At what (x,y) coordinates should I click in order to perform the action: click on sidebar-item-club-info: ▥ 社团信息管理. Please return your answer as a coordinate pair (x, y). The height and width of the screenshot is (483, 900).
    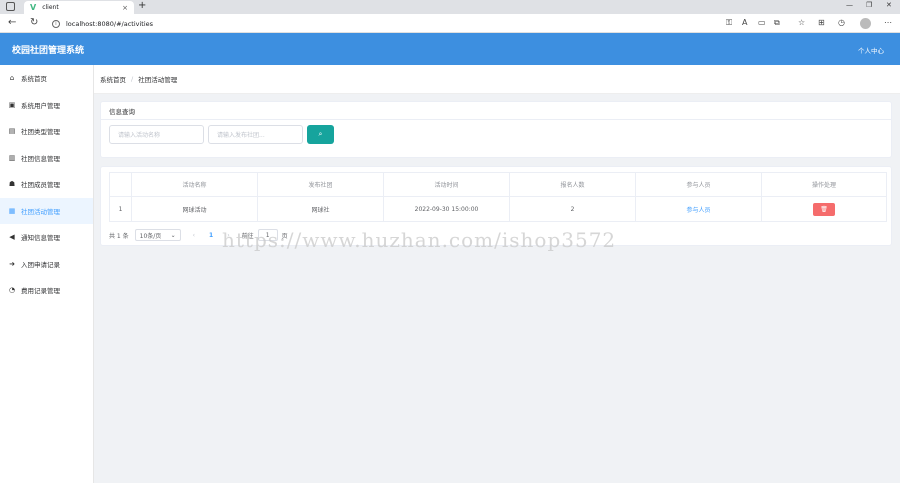
    Looking at the image, I should click on (46, 158).